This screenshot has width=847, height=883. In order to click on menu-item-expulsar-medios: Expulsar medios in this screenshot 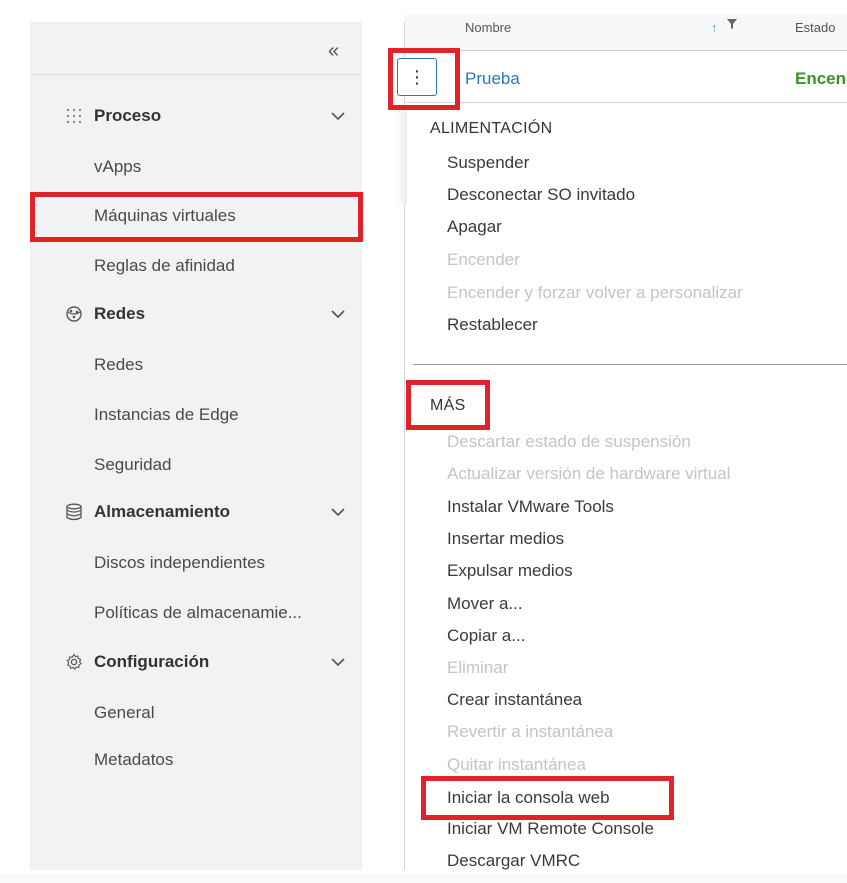, I will do `click(510, 571)`.